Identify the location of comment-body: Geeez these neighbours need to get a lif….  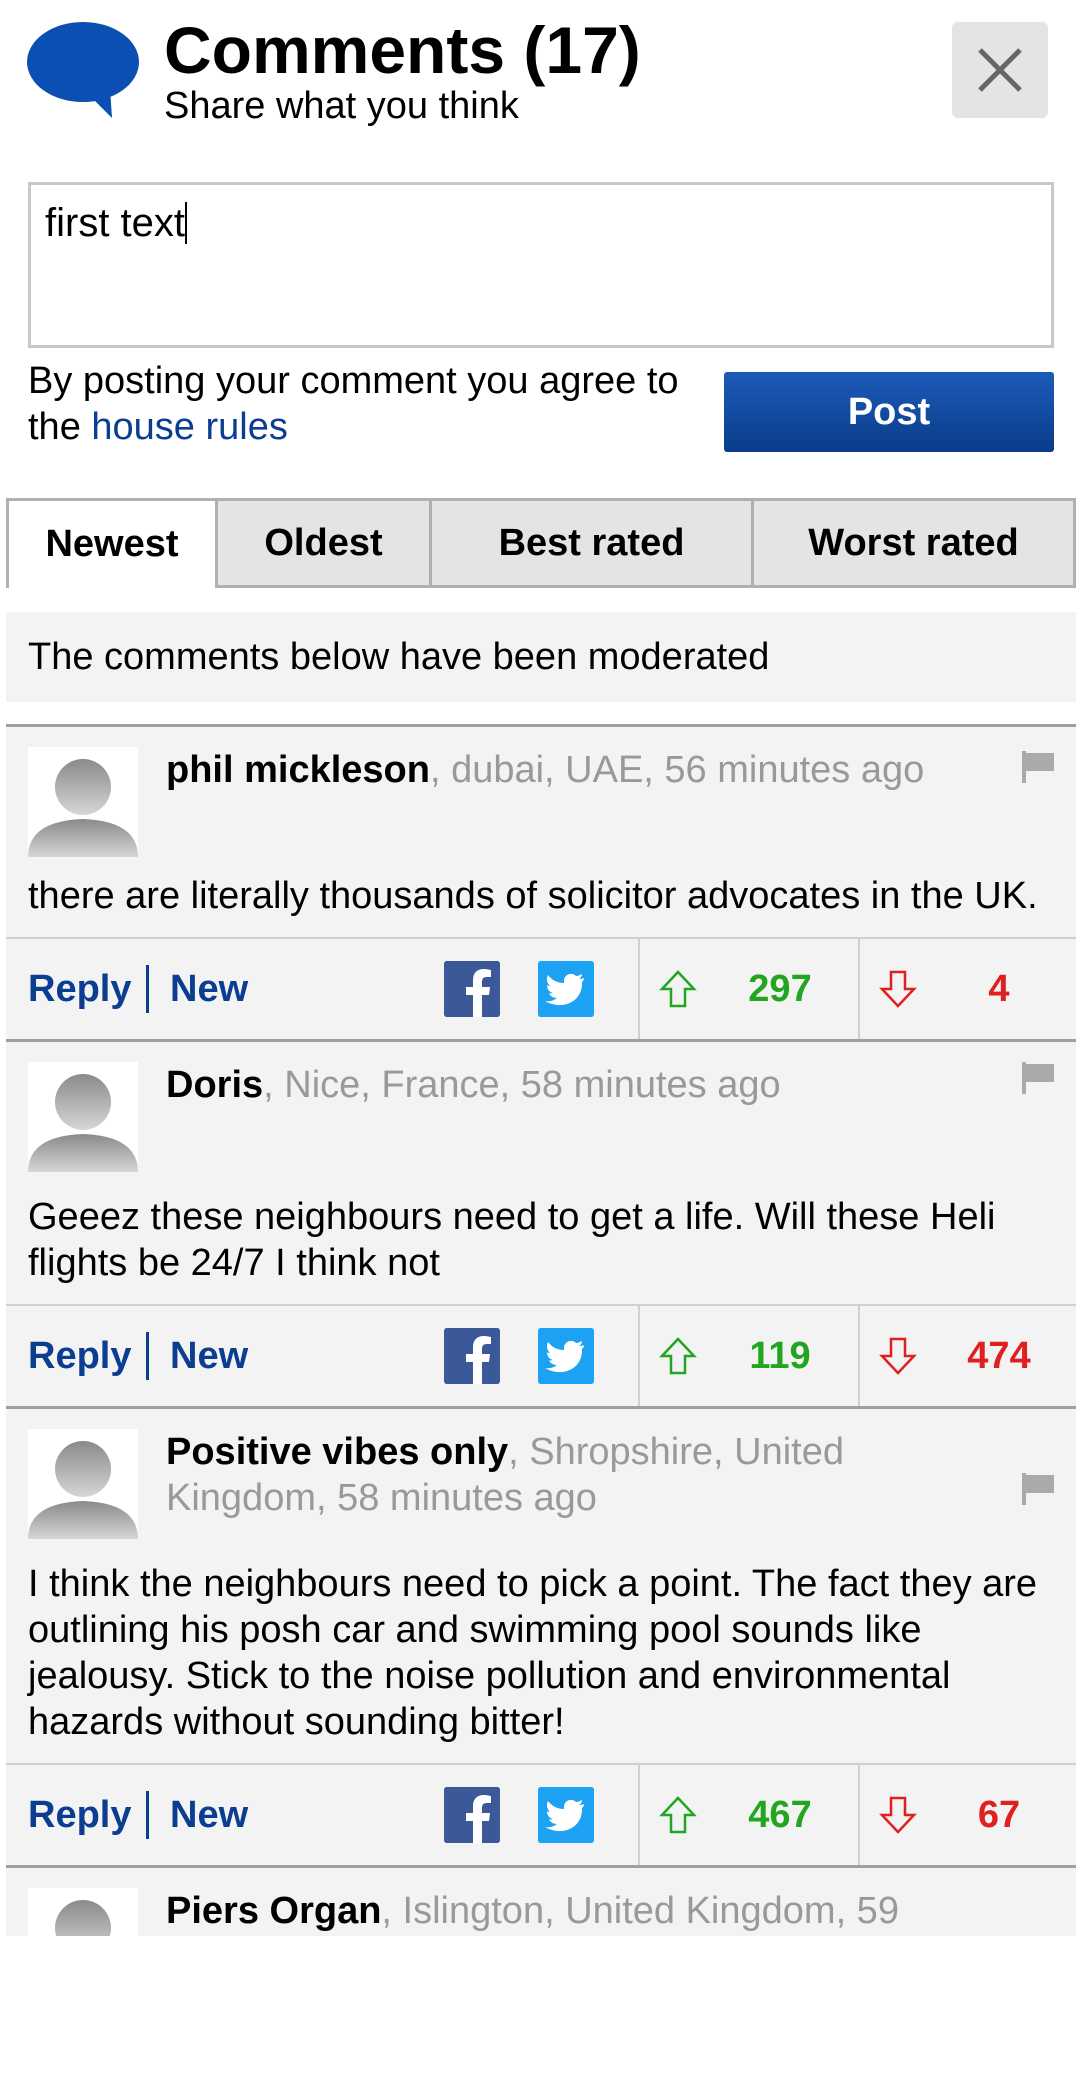
(512, 1240).